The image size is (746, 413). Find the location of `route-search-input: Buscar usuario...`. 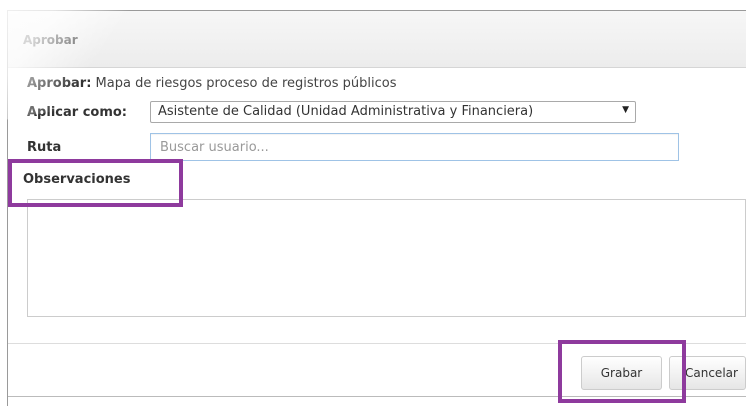

route-search-input: Buscar usuario... is located at coordinates (414, 147).